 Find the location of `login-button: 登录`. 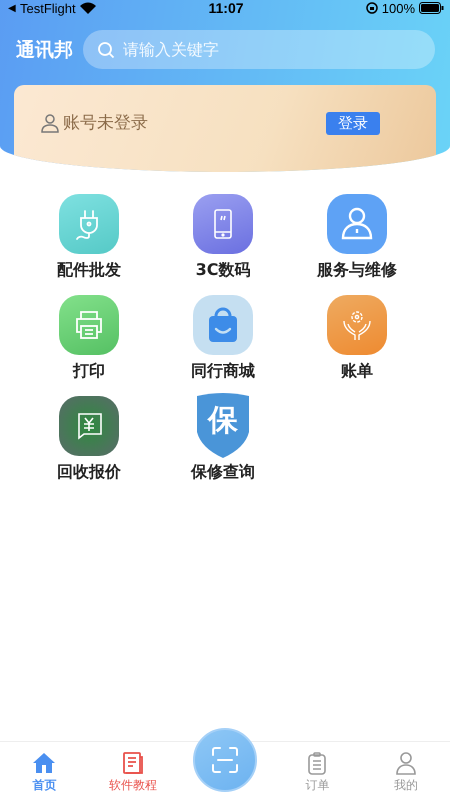

login-button: 登录 is located at coordinates (353, 123).